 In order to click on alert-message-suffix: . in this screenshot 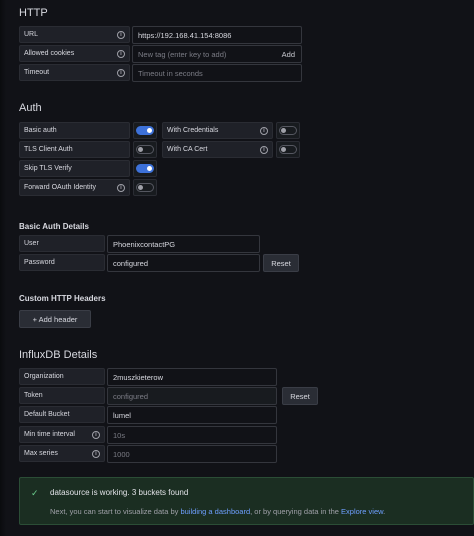, I will do `click(384, 511)`.